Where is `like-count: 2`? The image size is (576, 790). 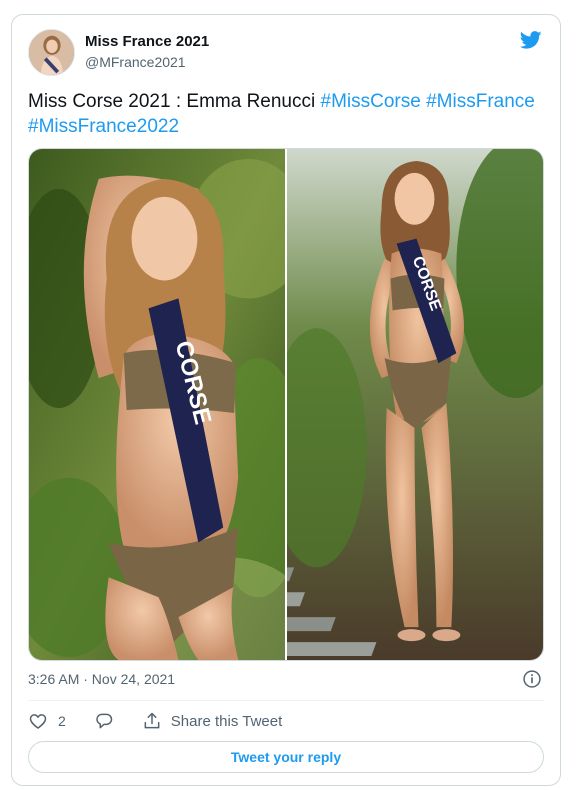
like-count: 2 is located at coordinates (62, 721).